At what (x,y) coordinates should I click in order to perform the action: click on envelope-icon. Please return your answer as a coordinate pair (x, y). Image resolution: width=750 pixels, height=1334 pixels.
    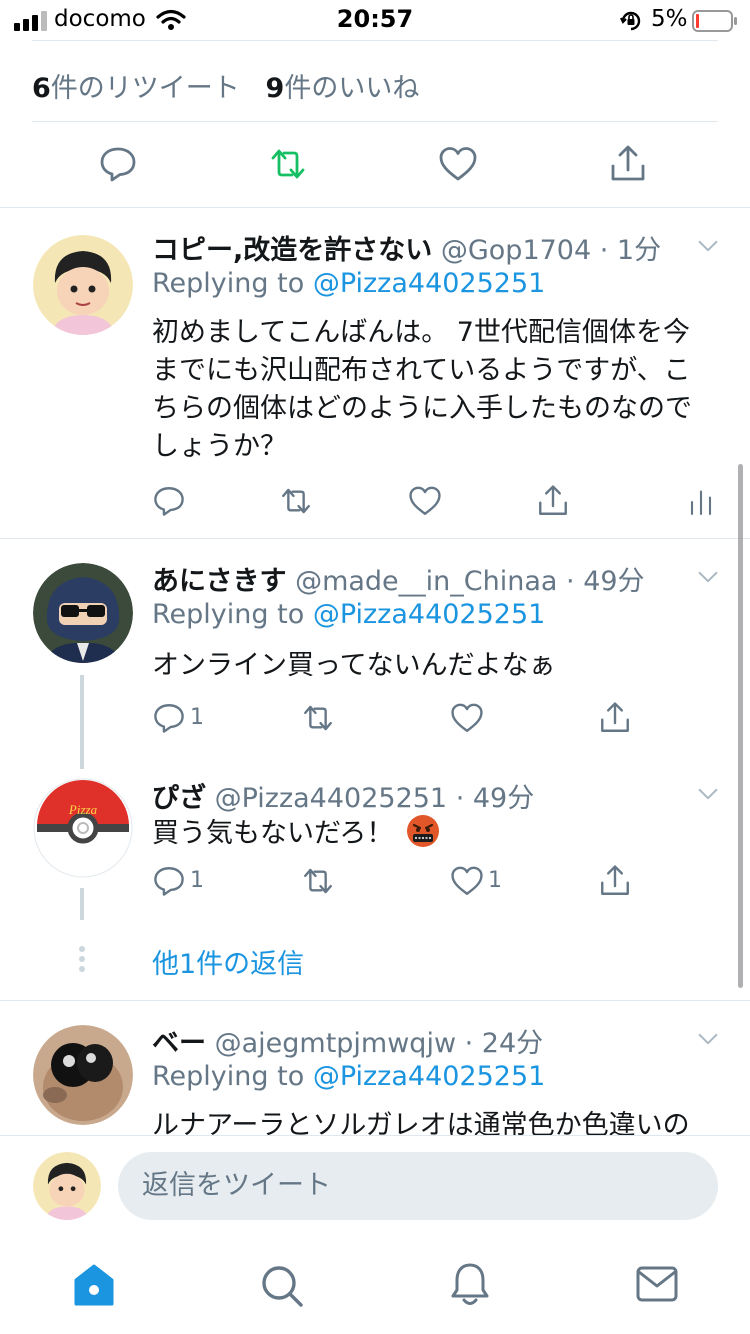
    Looking at the image, I should click on (657, 1284).